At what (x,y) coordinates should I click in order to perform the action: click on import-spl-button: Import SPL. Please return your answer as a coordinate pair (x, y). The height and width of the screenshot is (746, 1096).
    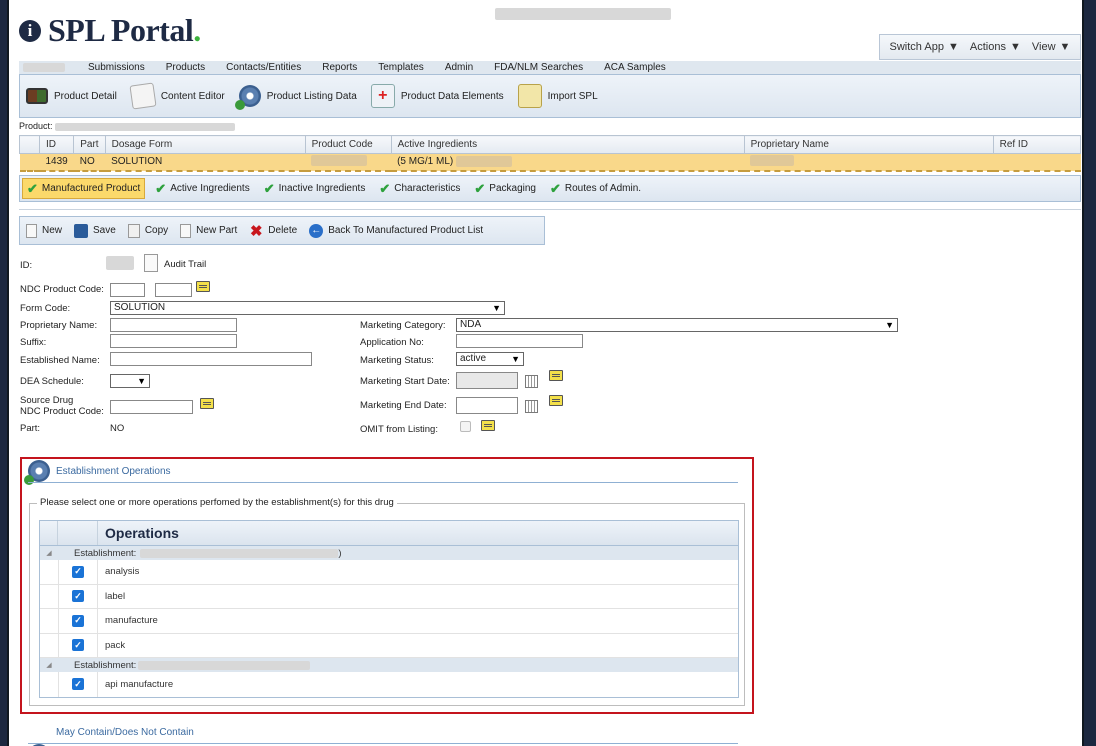
    Looking at the image, I should click on (557, 96).